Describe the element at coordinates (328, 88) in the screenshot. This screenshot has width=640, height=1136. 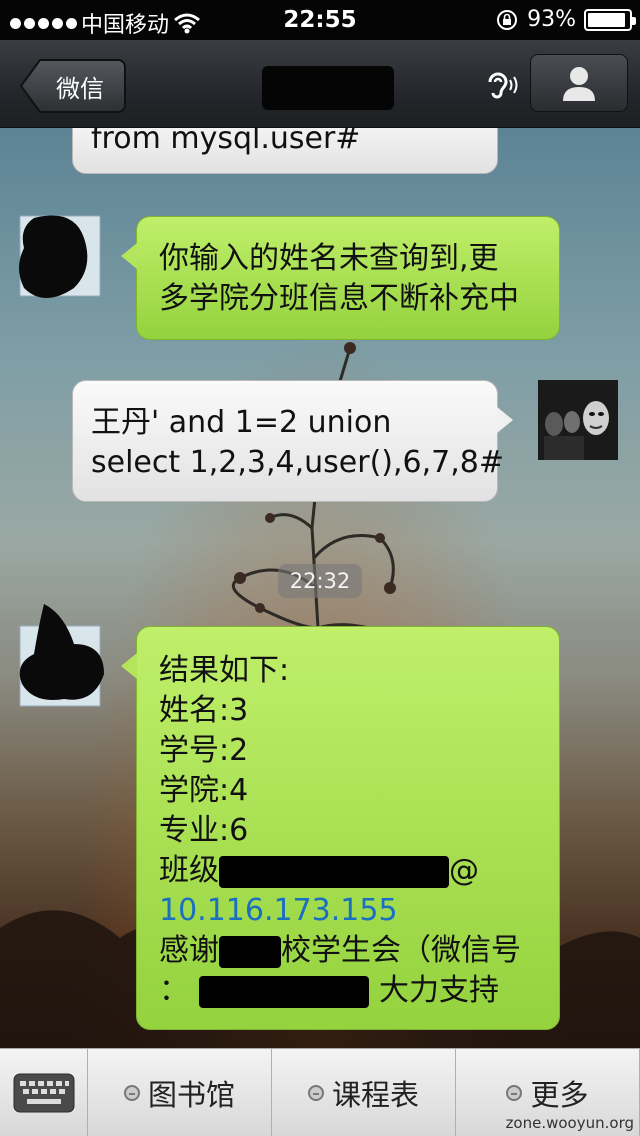
I see `chat-title-redacted` at that location.